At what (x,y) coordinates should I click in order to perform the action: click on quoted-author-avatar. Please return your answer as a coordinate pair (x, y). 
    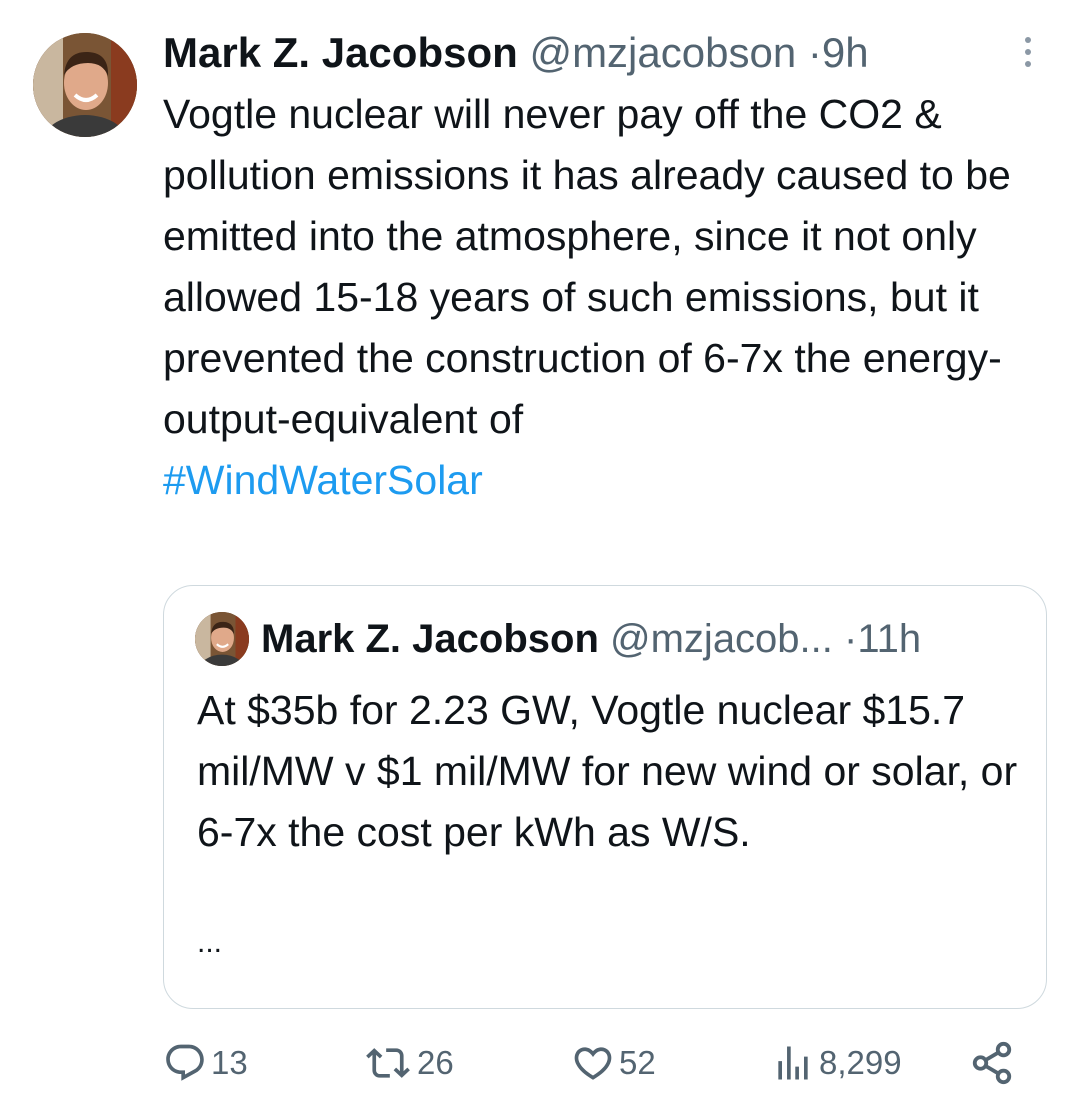
    Looking at the image, I should click on (222, 639).